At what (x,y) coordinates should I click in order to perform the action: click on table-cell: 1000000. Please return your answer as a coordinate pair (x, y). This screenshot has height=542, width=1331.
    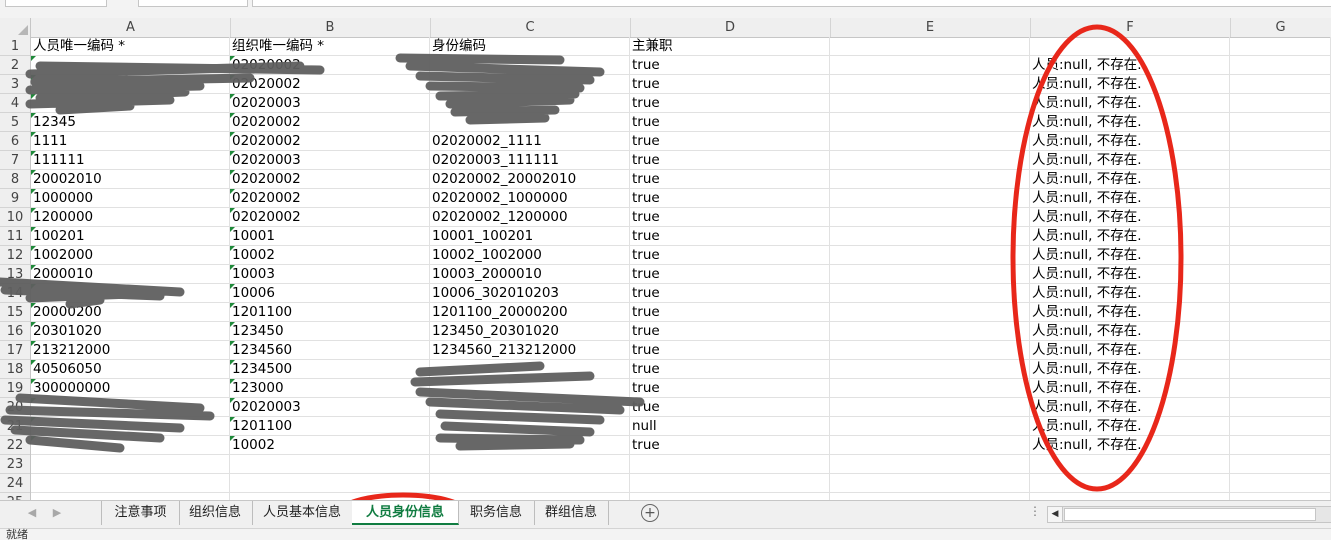
    Looking at the image, I should click on (130, 198).